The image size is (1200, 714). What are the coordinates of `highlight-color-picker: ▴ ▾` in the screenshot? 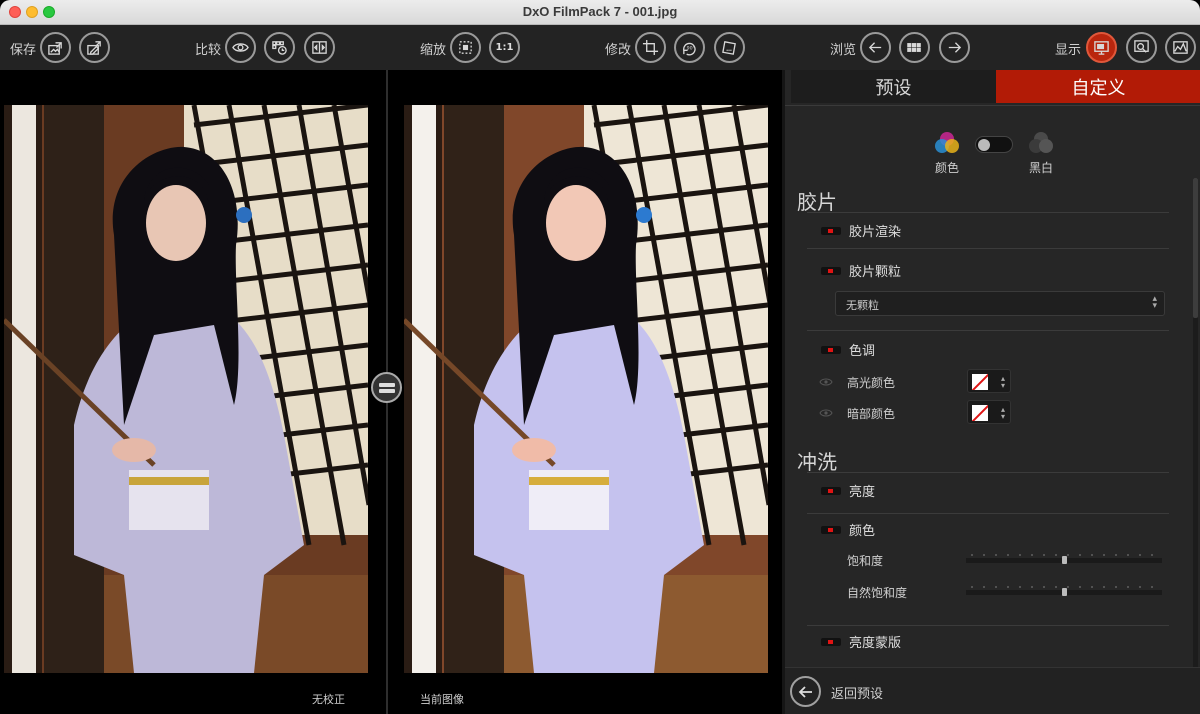 It's located at (989, 381).